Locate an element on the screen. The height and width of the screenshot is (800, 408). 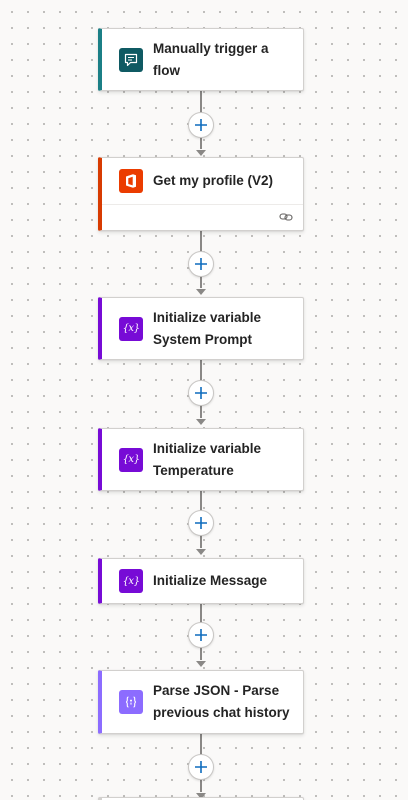
step-title: Manually trigger a flow is located at coordinates (211, 59).